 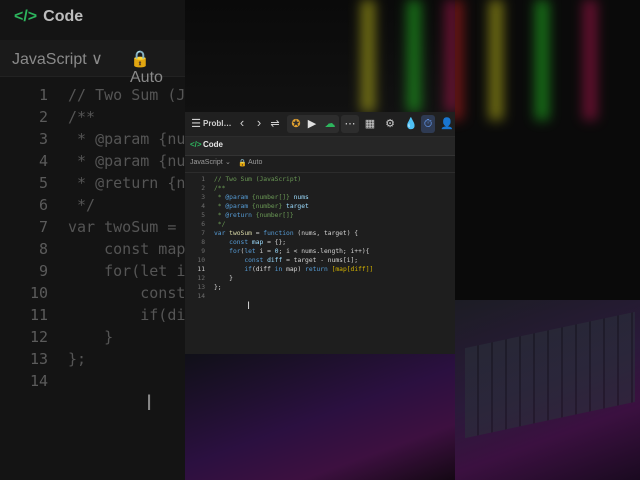 What do you see at coordinates (320, 224) in the screenshot?
I see `code-line: 6 */` at bounding box center [320, 224].